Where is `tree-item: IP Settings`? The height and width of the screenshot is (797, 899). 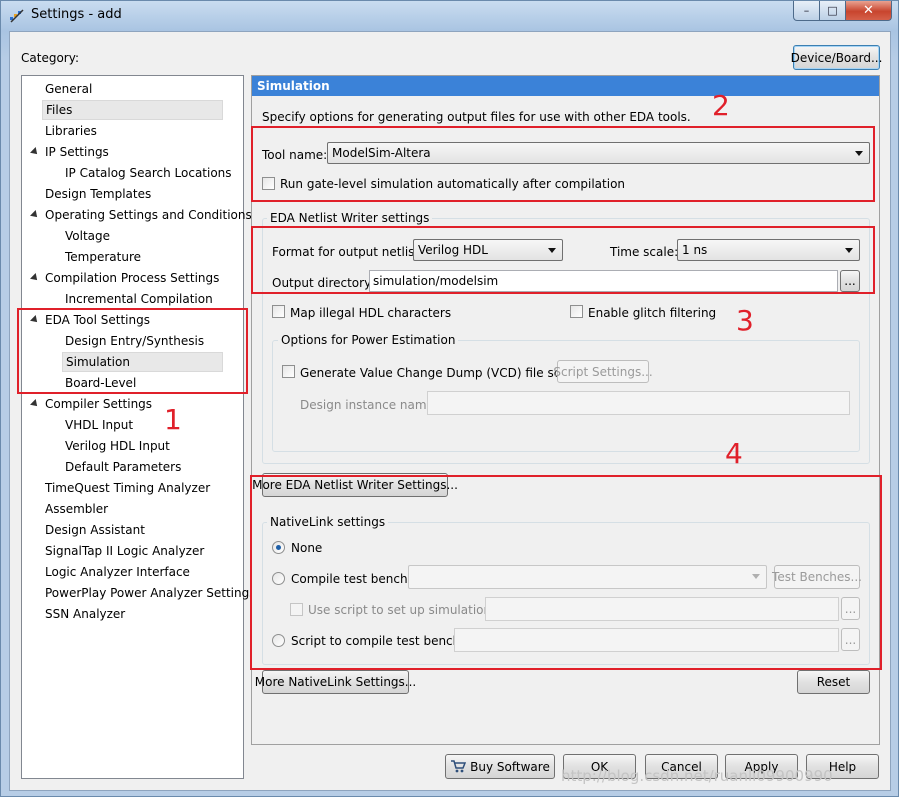 tree-item: IP Settings is located at coordinates (77, 152).